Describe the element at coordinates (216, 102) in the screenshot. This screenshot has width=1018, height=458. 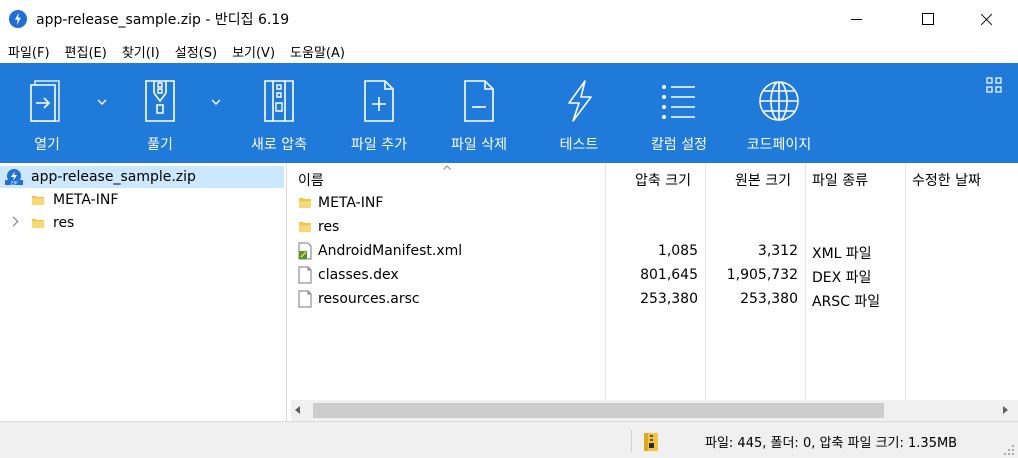
I see `extract-dropdown-icon` at that location.